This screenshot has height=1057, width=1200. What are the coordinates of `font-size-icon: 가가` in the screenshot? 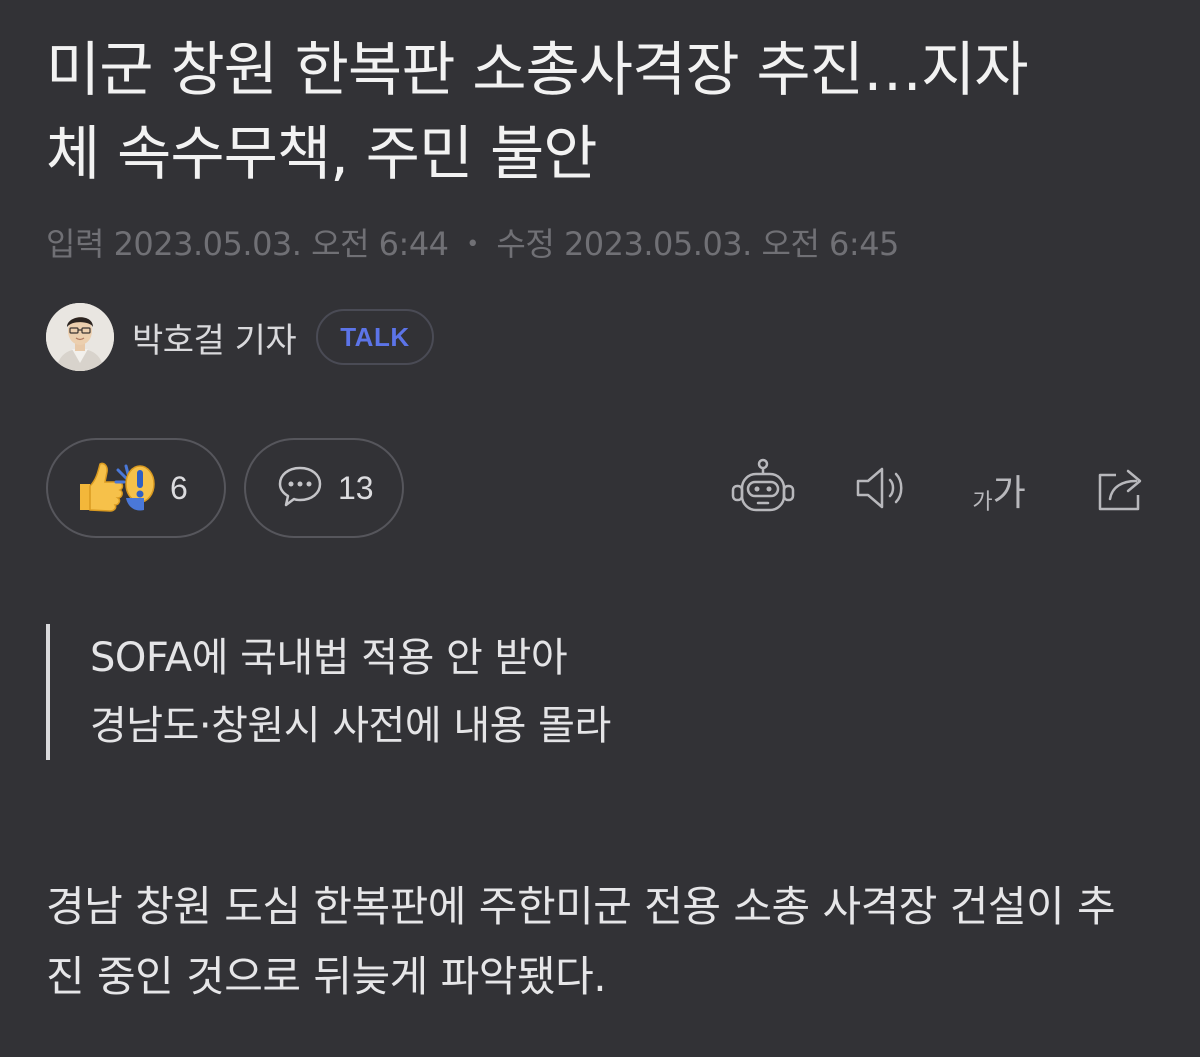 It's located at (998, 490).